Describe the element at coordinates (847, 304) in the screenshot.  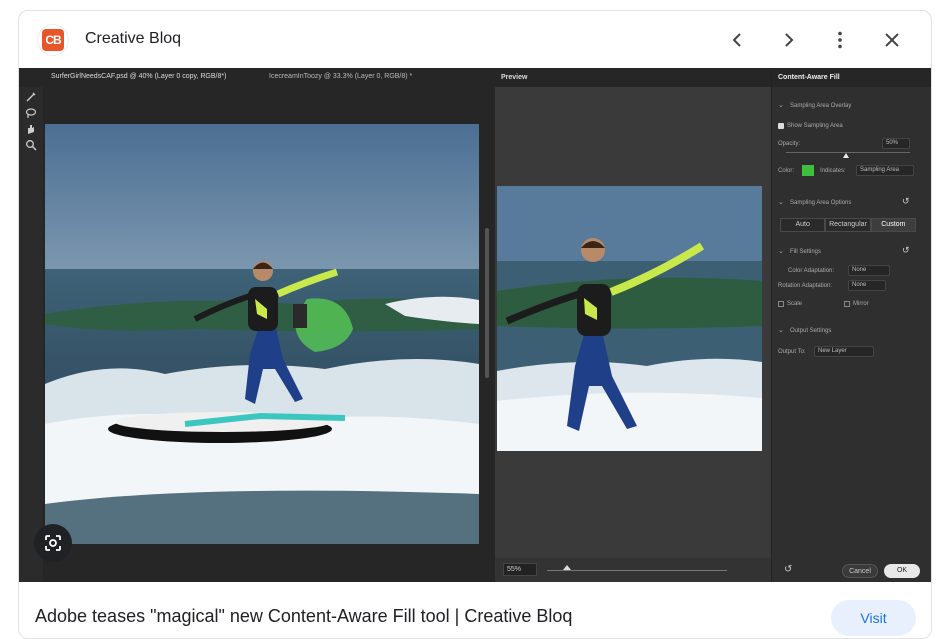
I see `mirror-checkbox` at that location.